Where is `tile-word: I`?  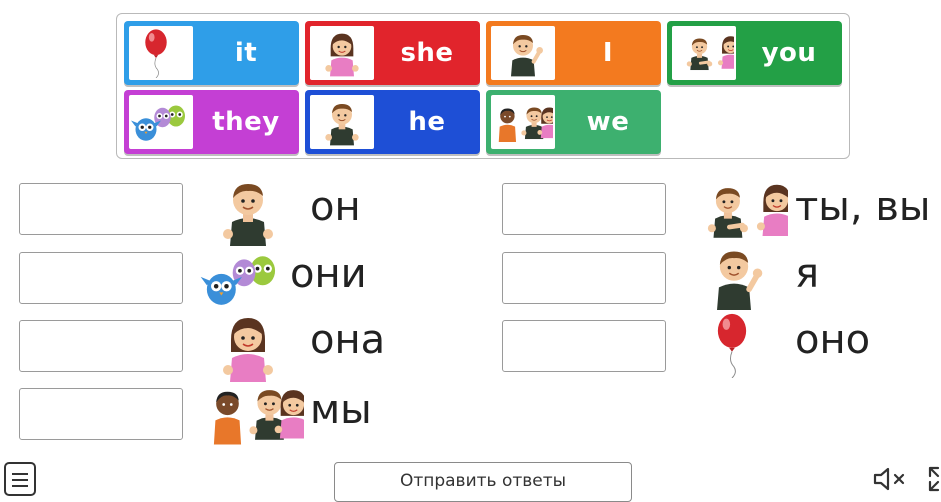
tile-word: I is located at coordinates (608, 53).